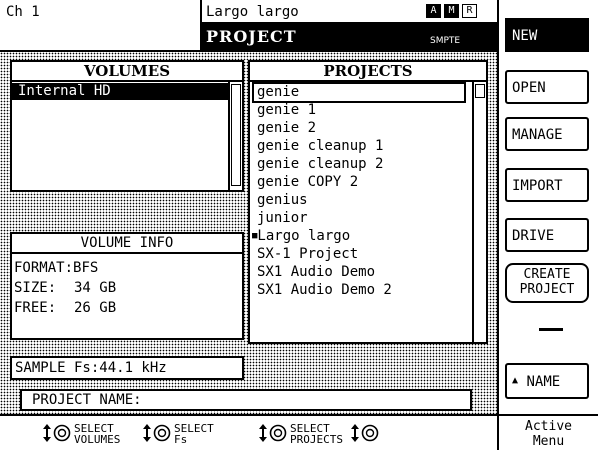 This screenshot has height=450, width=598. Describe the element at coordinates (547, 35) in the screenshot. I see `new-button: NEW` at that location.